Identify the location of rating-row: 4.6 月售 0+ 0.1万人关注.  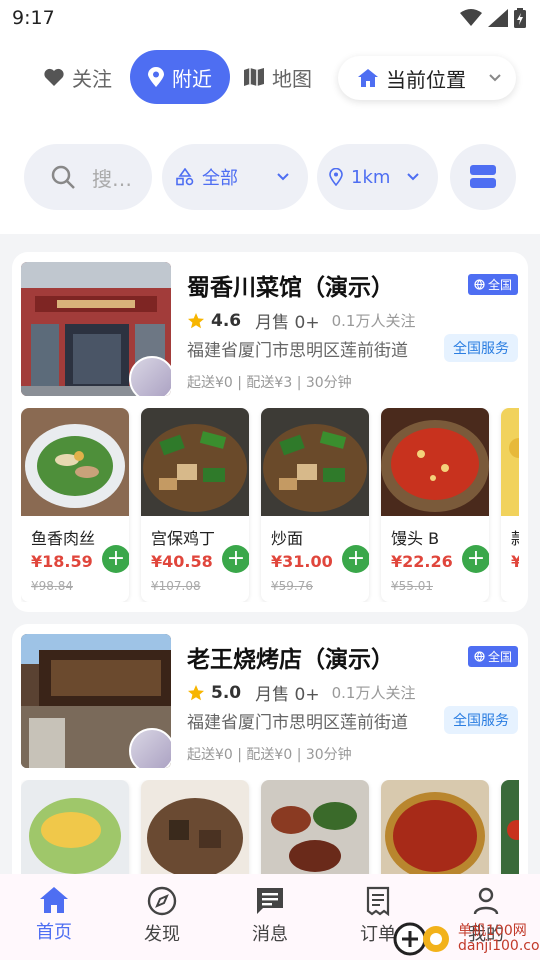
(301, 320).